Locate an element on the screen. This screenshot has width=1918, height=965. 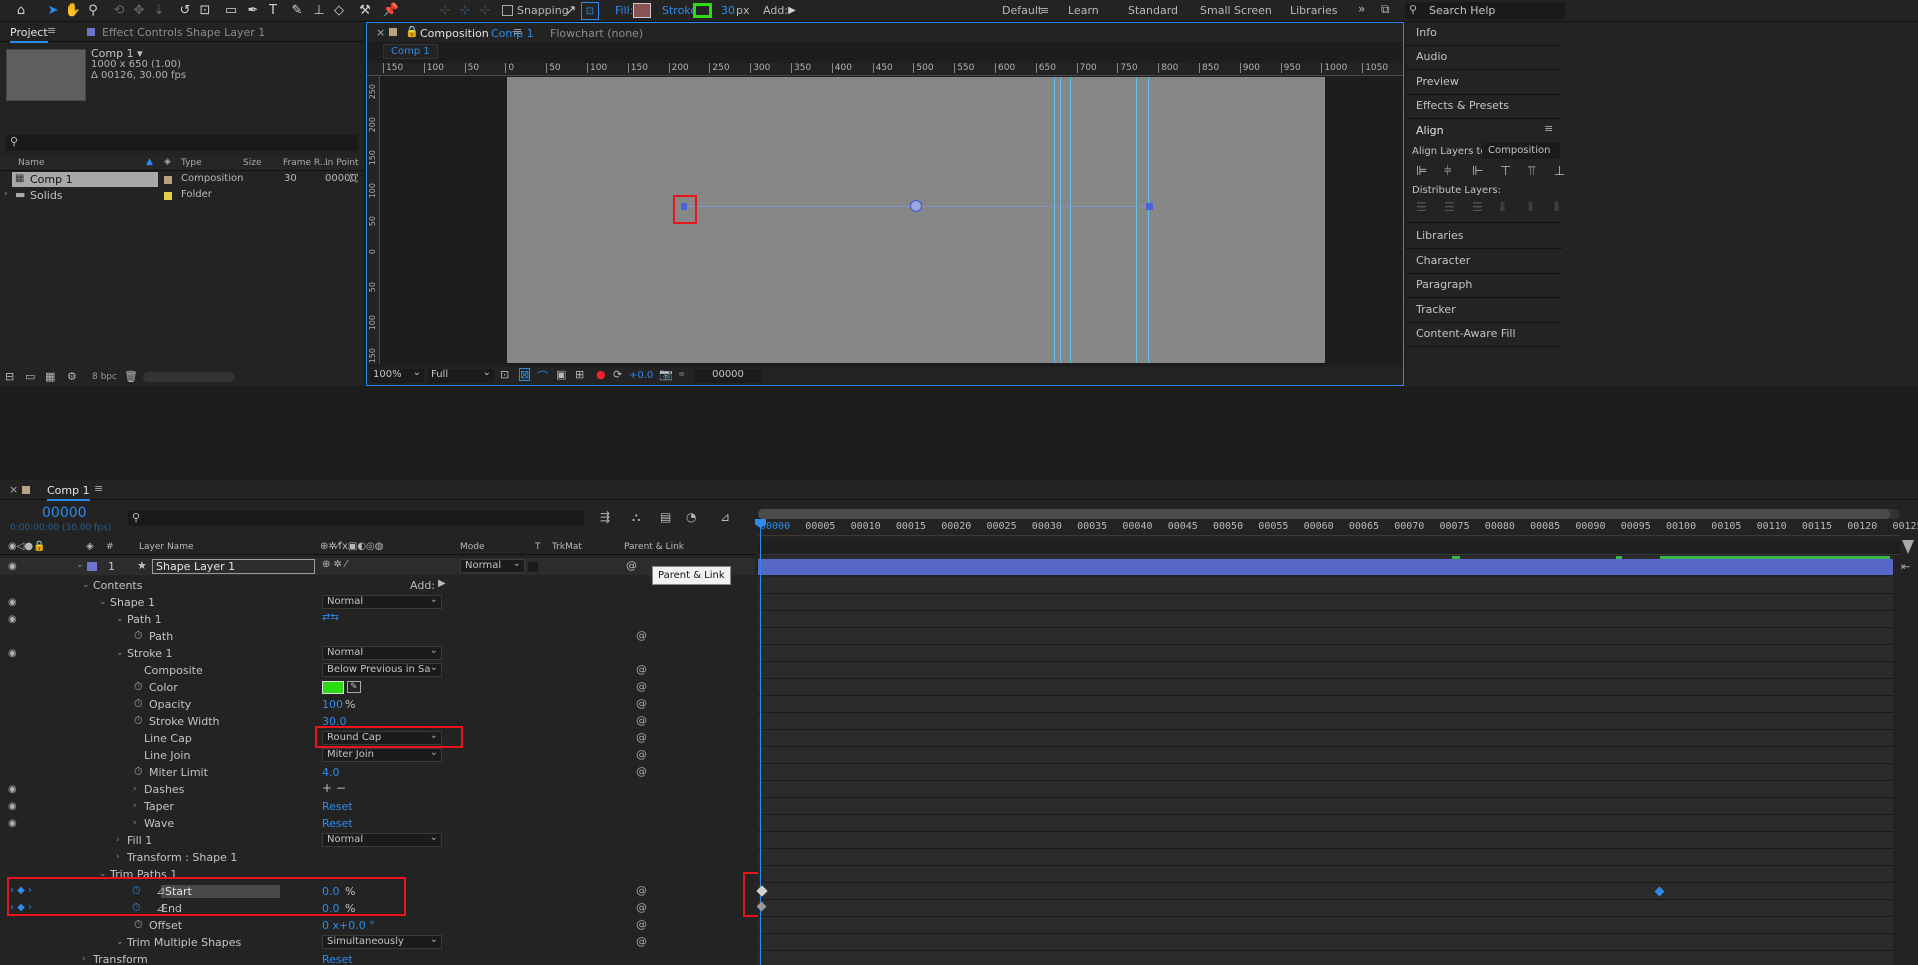
property-row: ⌄ ◉ Shape 1 Normal is located at coordinates (377, 602).